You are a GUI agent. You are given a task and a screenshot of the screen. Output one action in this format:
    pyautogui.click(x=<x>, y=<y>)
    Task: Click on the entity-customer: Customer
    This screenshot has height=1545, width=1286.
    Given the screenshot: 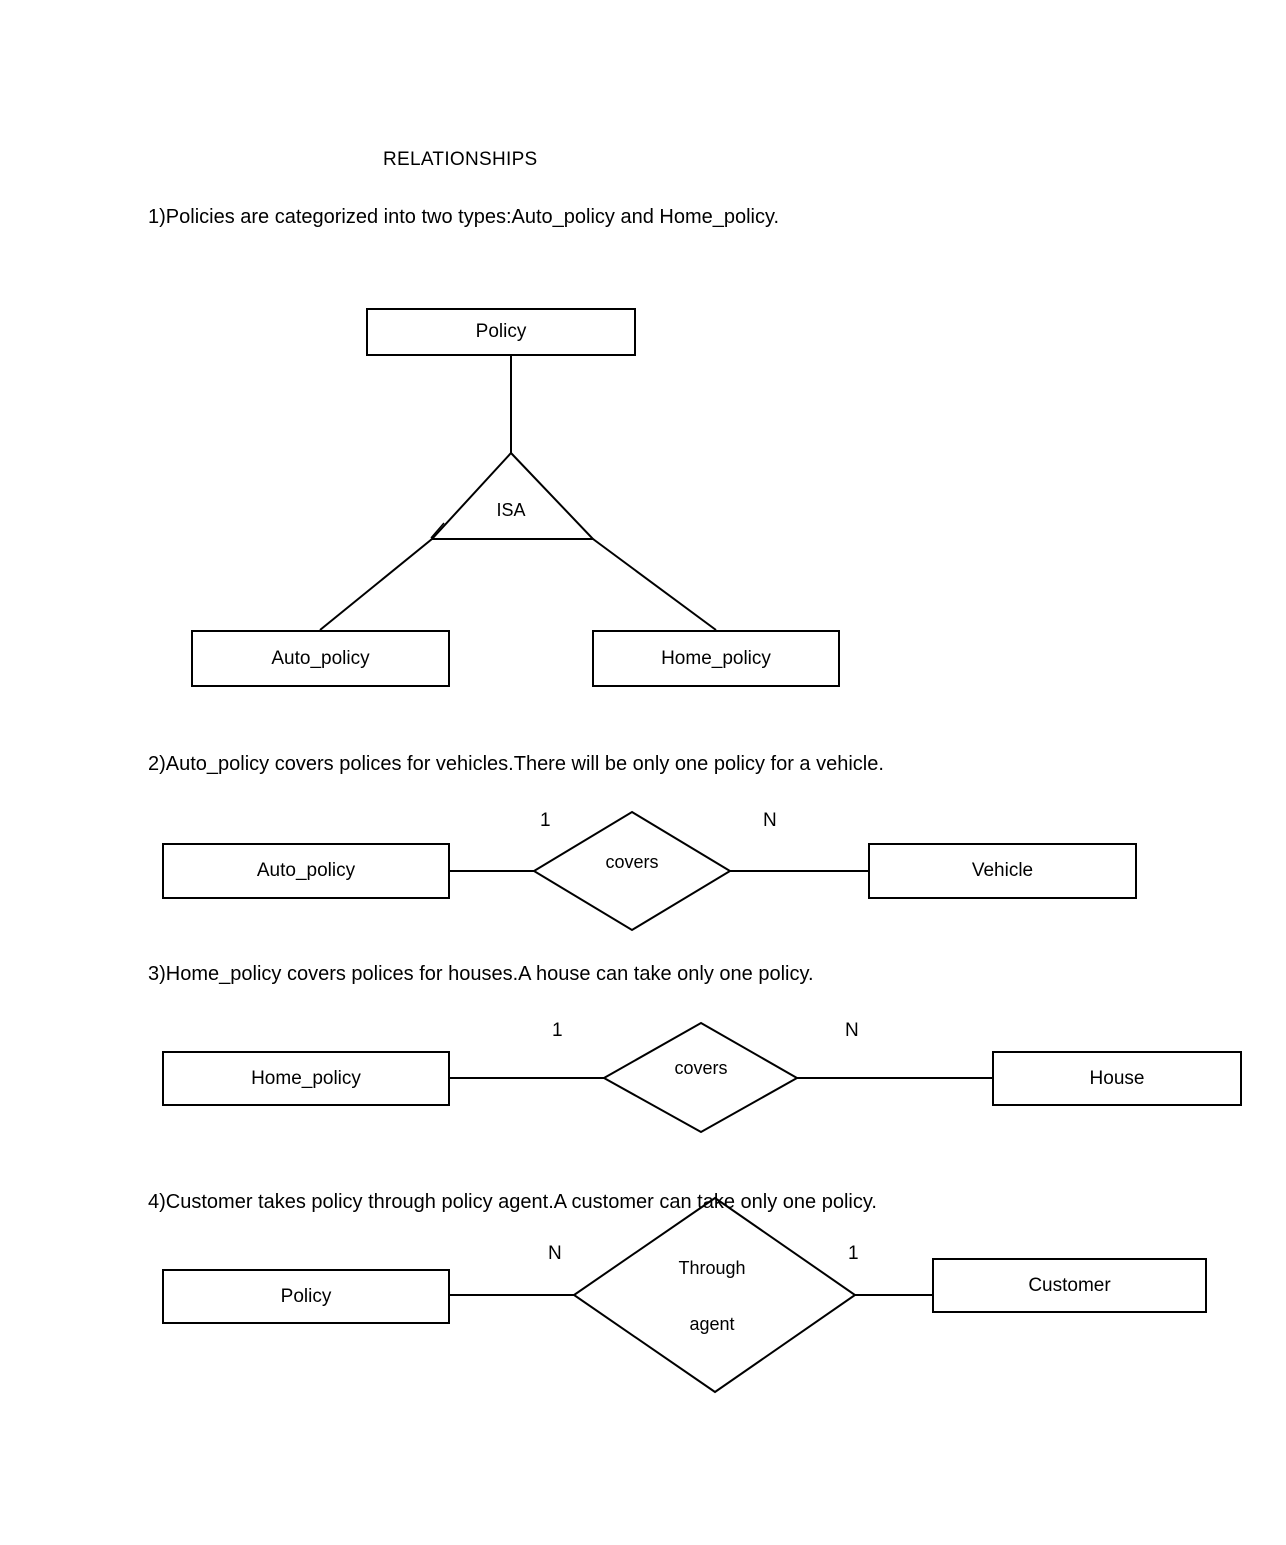 What is the action you would take?
    pyautogui.click(x=1069, y=1285)
    